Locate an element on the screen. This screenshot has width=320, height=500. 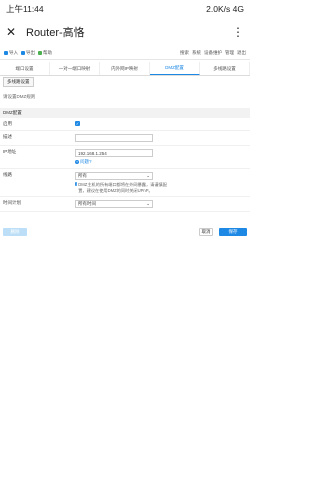
toolbar-admin: 管理 is located at coordinates (229, 53).